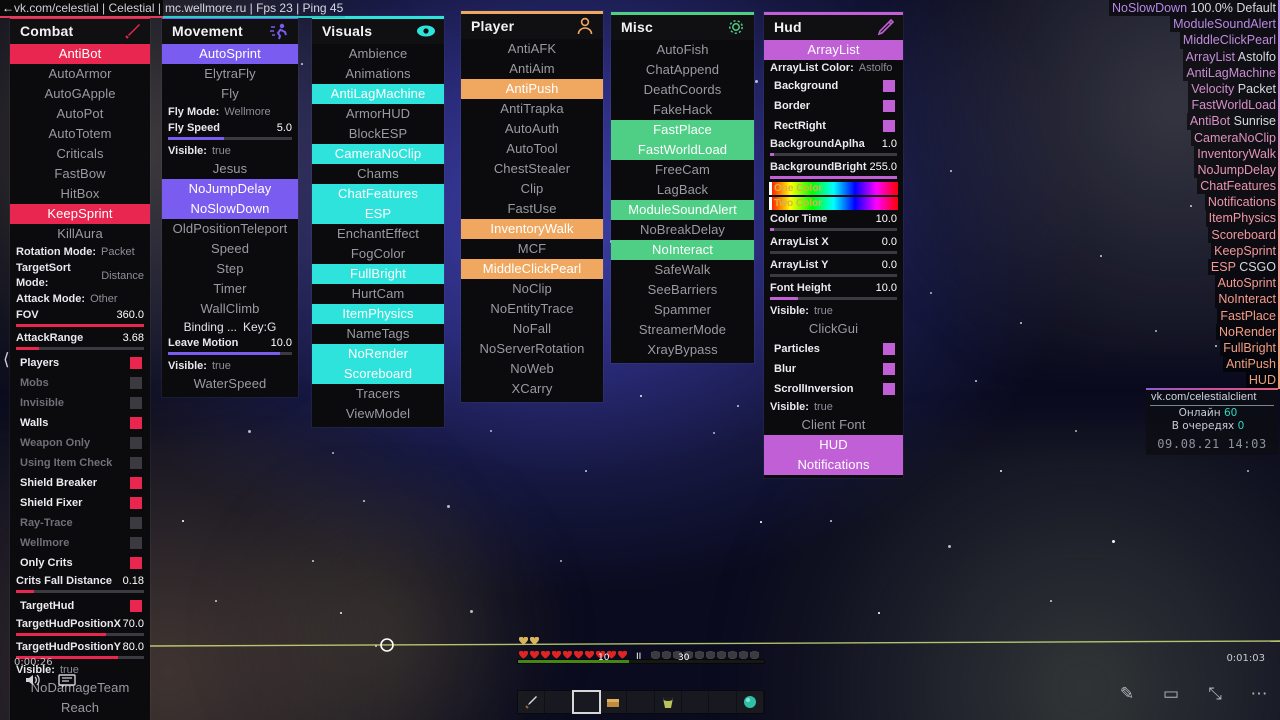 This screenshot has width=1280, height=720. I want to click on module-lagback: LagBack, so click(682, 190).